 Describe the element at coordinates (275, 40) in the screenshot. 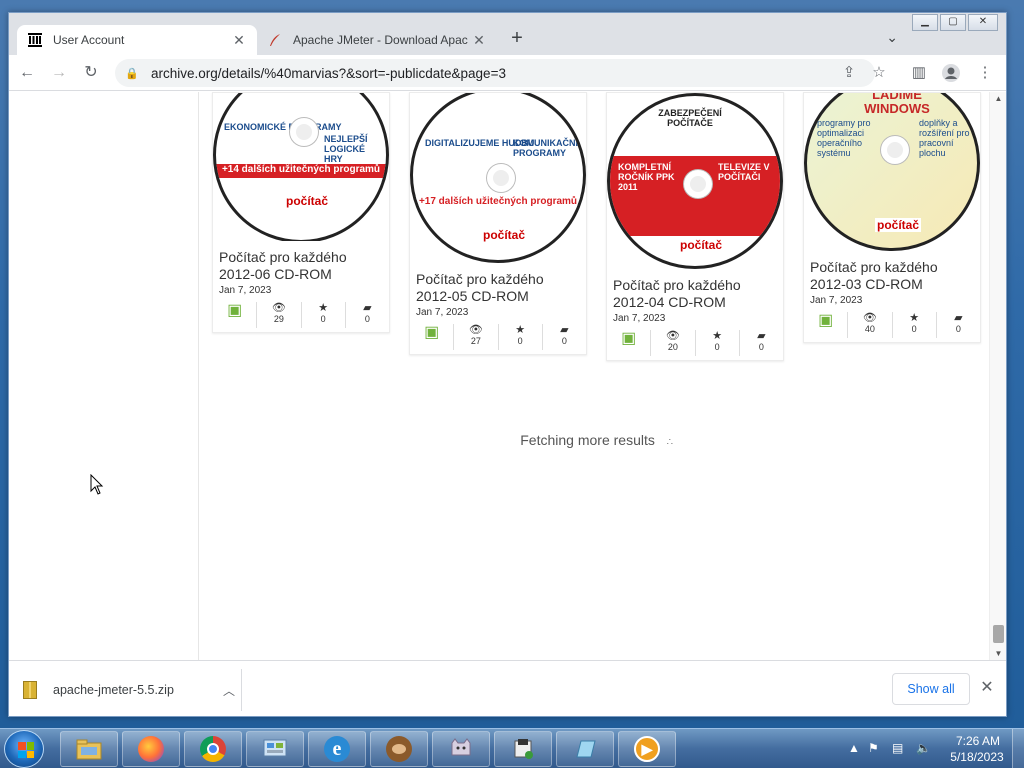

I see `jmeter-feather-icon` at that location.